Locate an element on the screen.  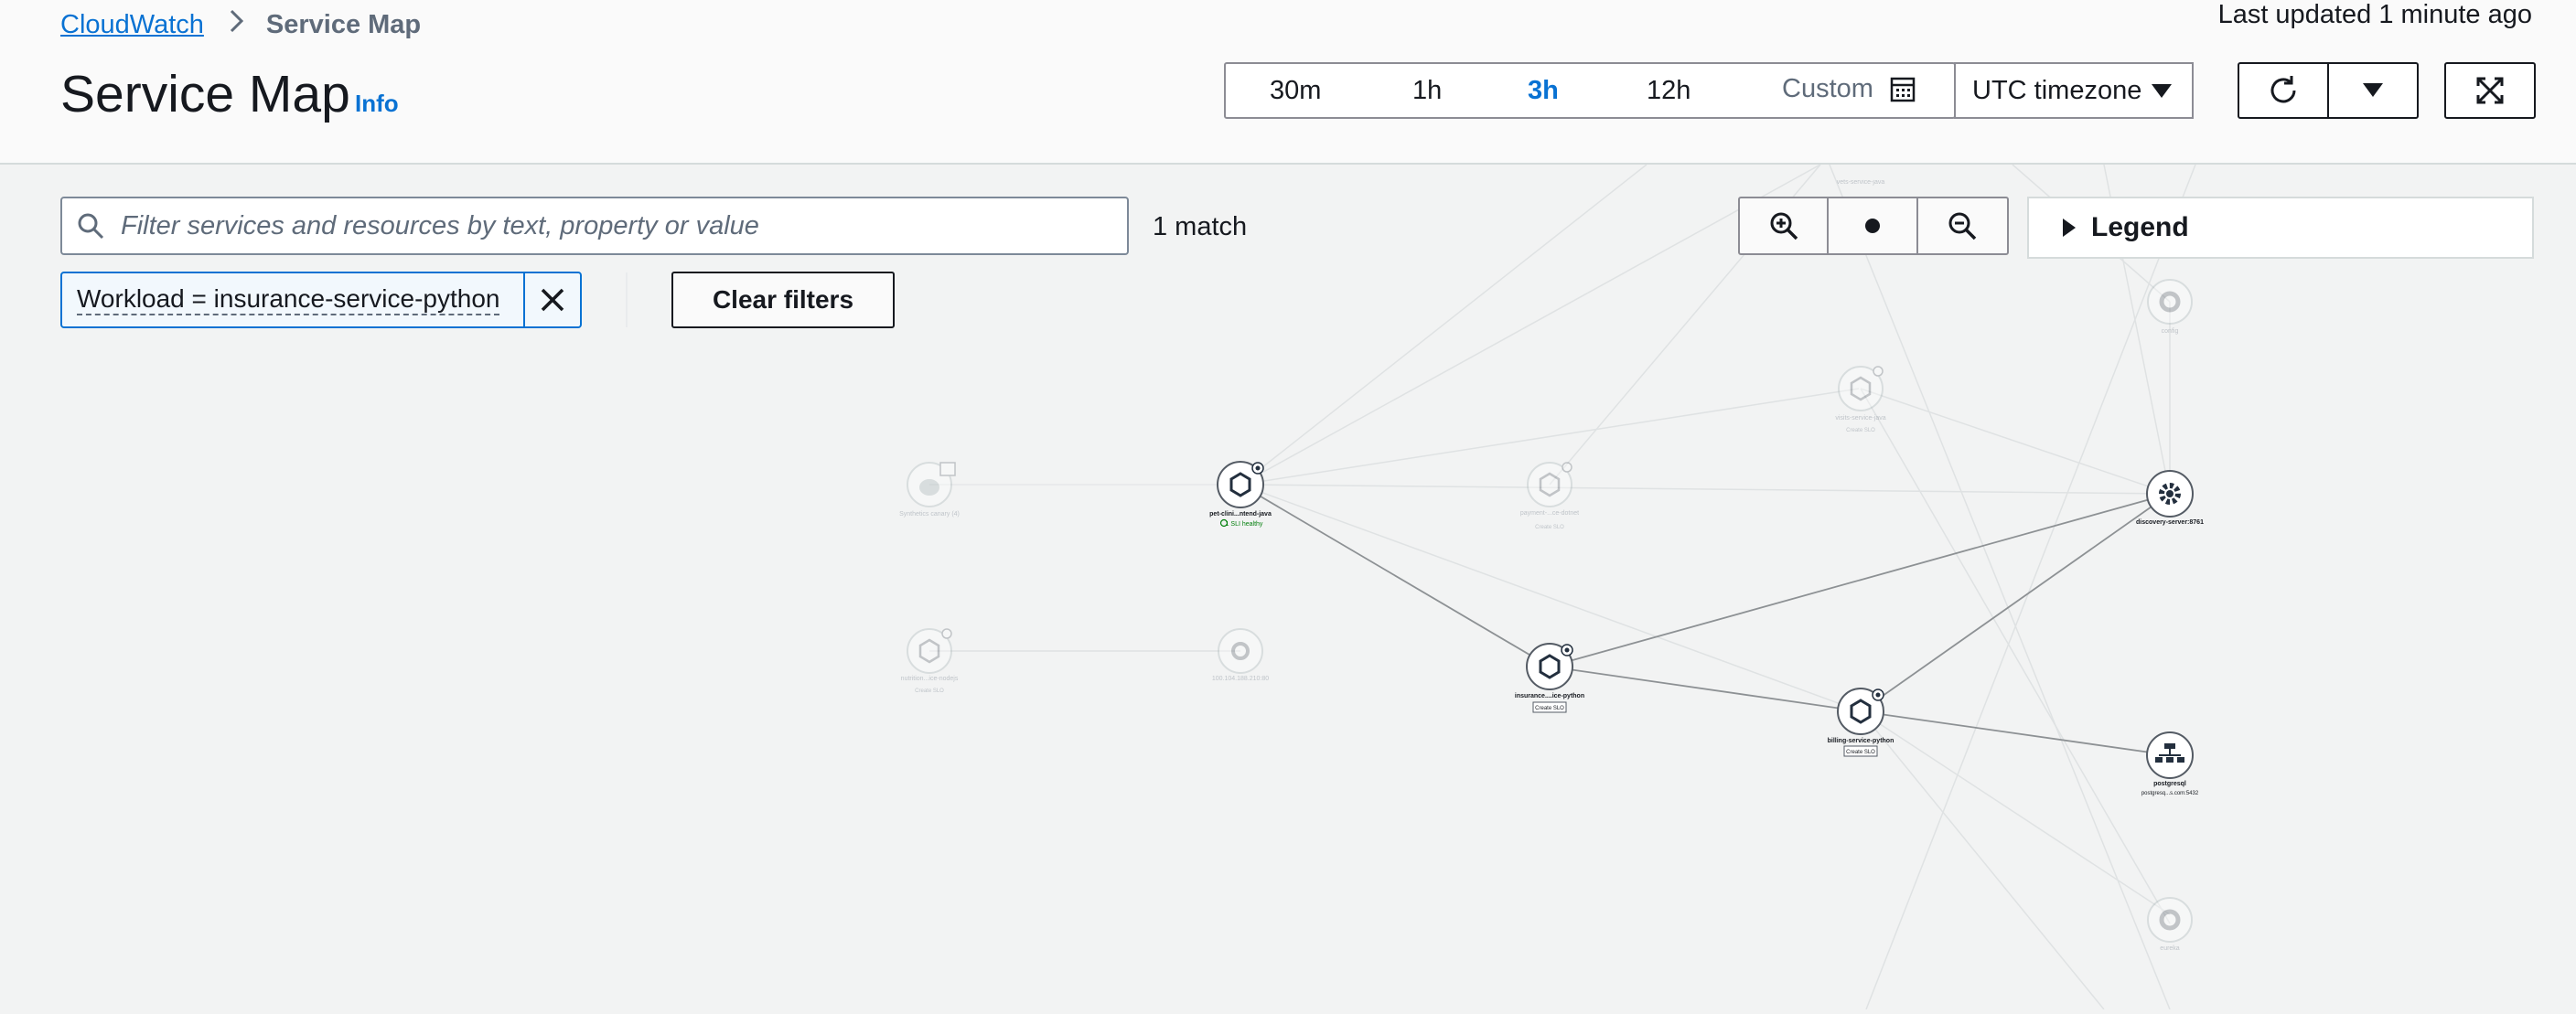
breadcrumb-current: Service Map is located at coordinates (344, 24).